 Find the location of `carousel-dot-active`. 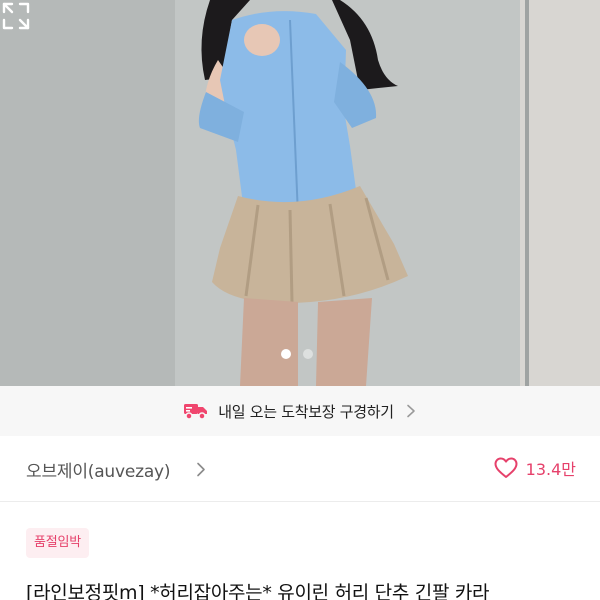

carousel-dot-active is located at coordinates (286, 354).